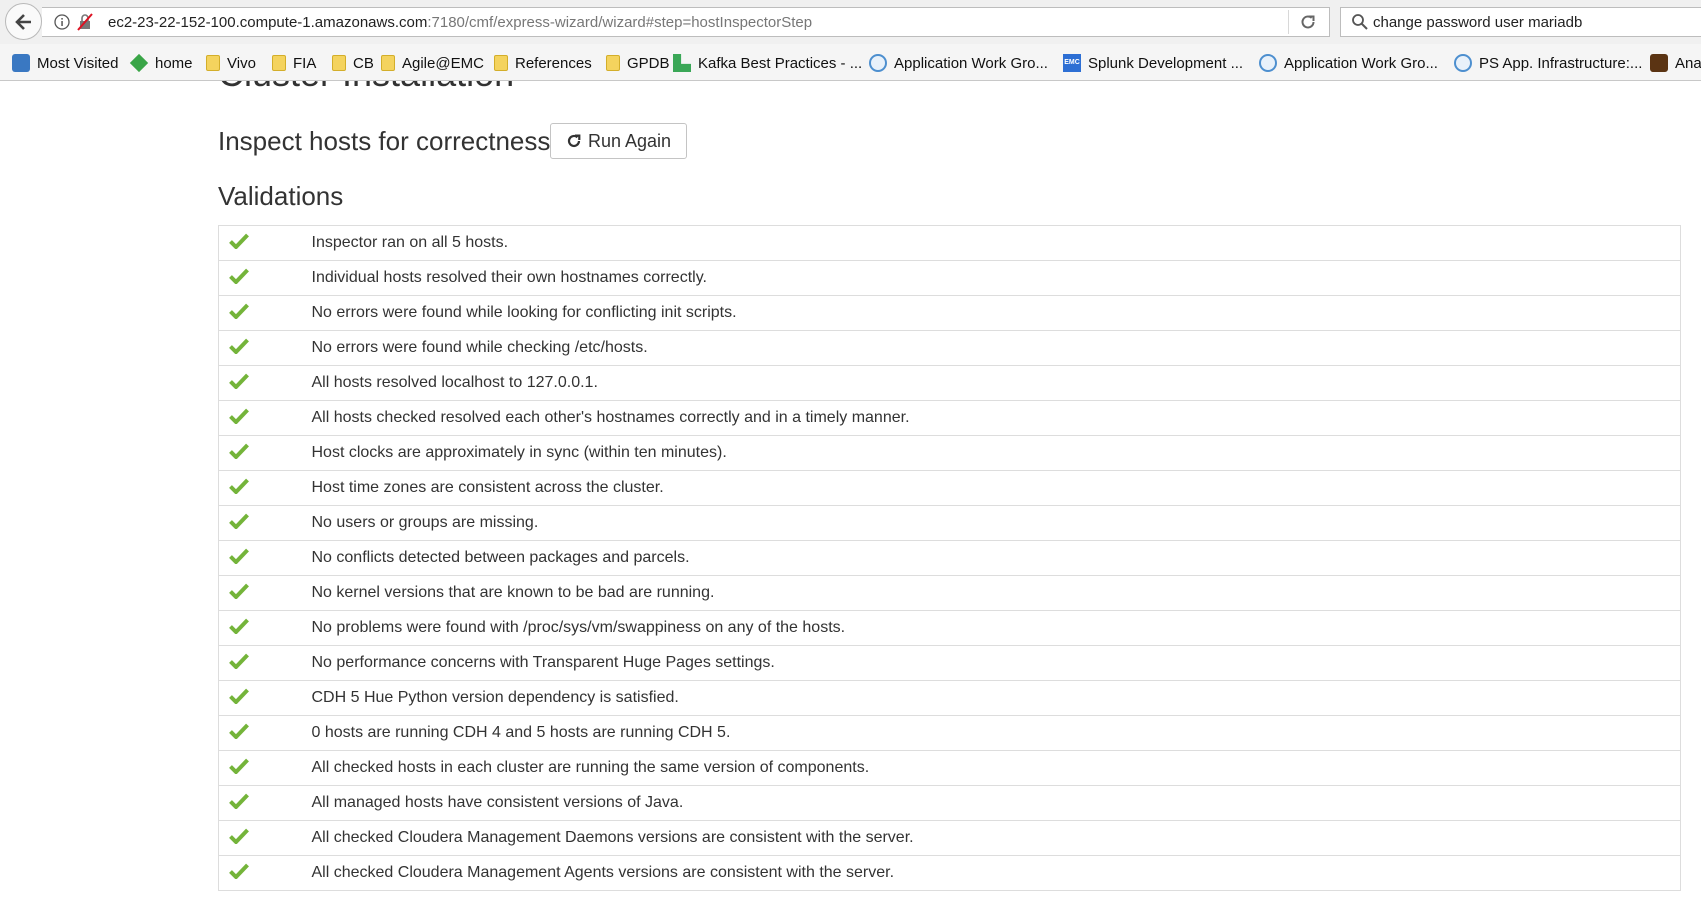  I want to click on validation-row: Inspector ran on all 5 hosts., so click(949, 243).